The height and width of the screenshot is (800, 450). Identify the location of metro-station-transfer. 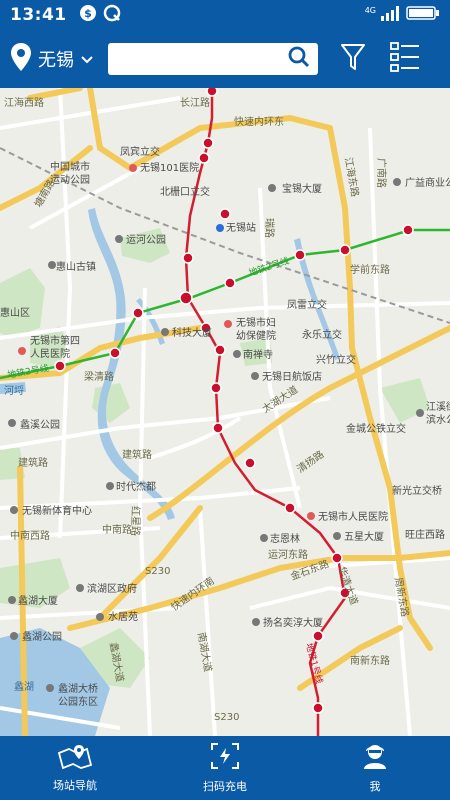
(186, 298).